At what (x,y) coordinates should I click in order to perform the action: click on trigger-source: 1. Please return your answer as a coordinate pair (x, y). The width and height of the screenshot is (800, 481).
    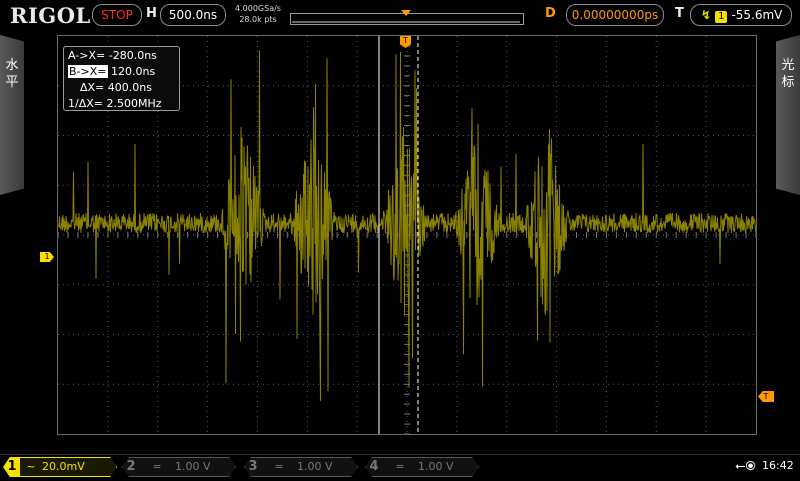
    Looking at the image, I should click on (721, 17).